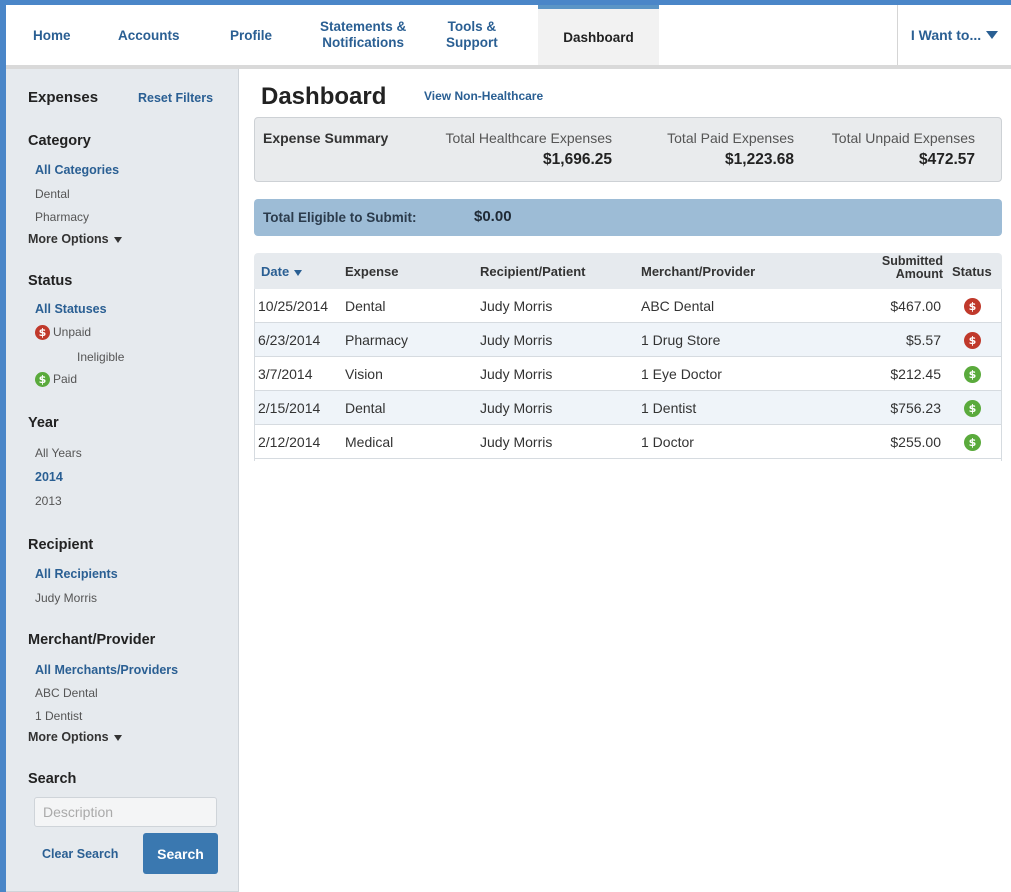 Image resolution: width=1011 pixels, height=892 pixels. Describe the element at coordinates (363, 35) in the screenshot. I see `nav-statements: Statements & Notifications` at that location.